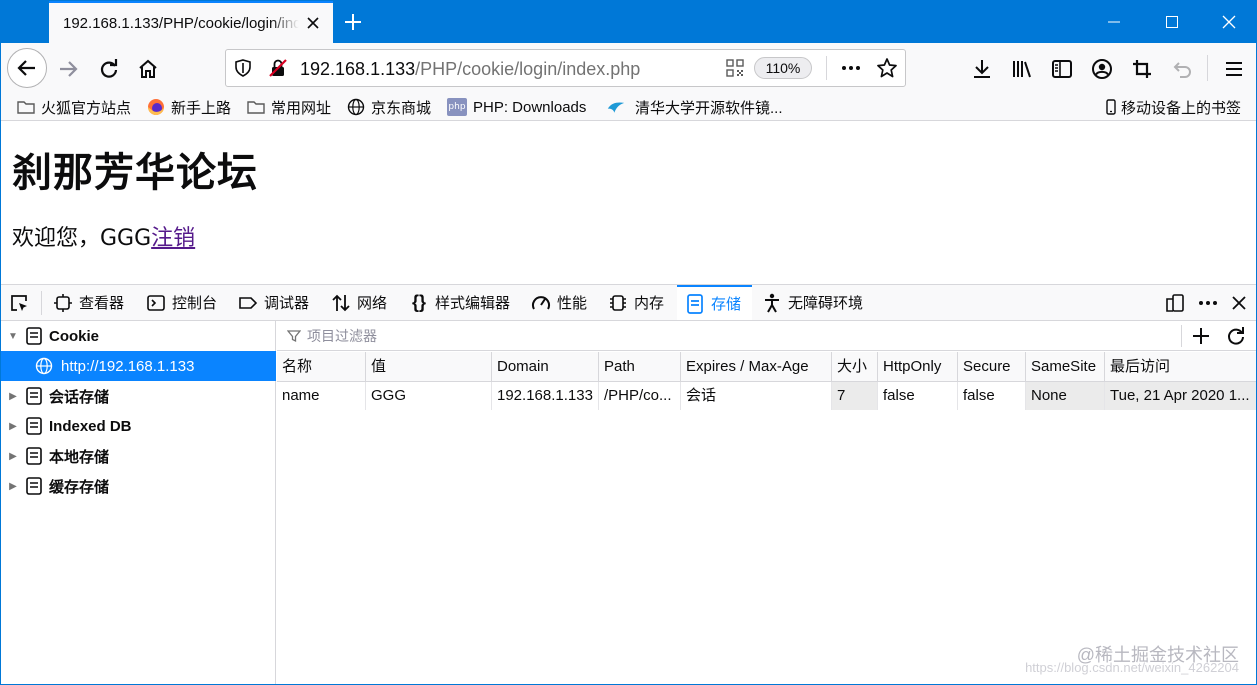 The height and width of the screenshot is (685, 1257). I want to click on column-header-path: Path, so click(640, 367).